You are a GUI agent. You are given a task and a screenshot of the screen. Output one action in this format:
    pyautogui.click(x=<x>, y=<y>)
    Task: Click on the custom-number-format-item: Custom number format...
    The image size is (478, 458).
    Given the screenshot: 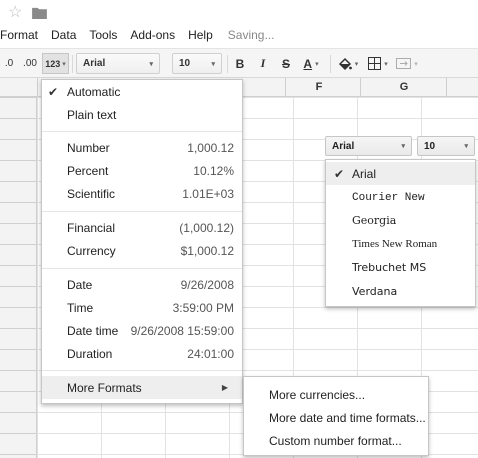 What is the action you would take?
    pyautogui.click(x=335, y=441)
    